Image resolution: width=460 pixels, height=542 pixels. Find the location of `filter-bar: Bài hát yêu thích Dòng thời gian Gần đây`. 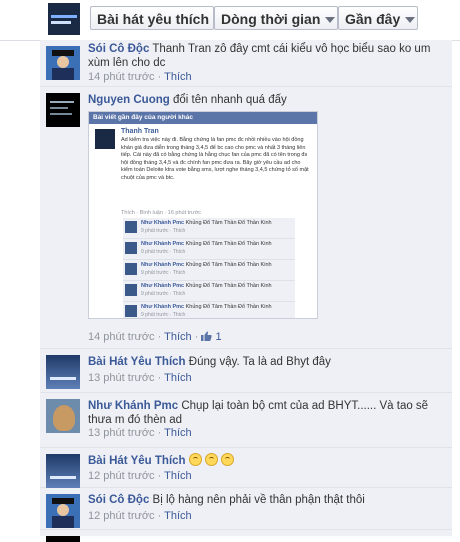

filter-bar: Bài hát yêu thích Dòng thời gian Gần đây is located at coordinates (230, 20).